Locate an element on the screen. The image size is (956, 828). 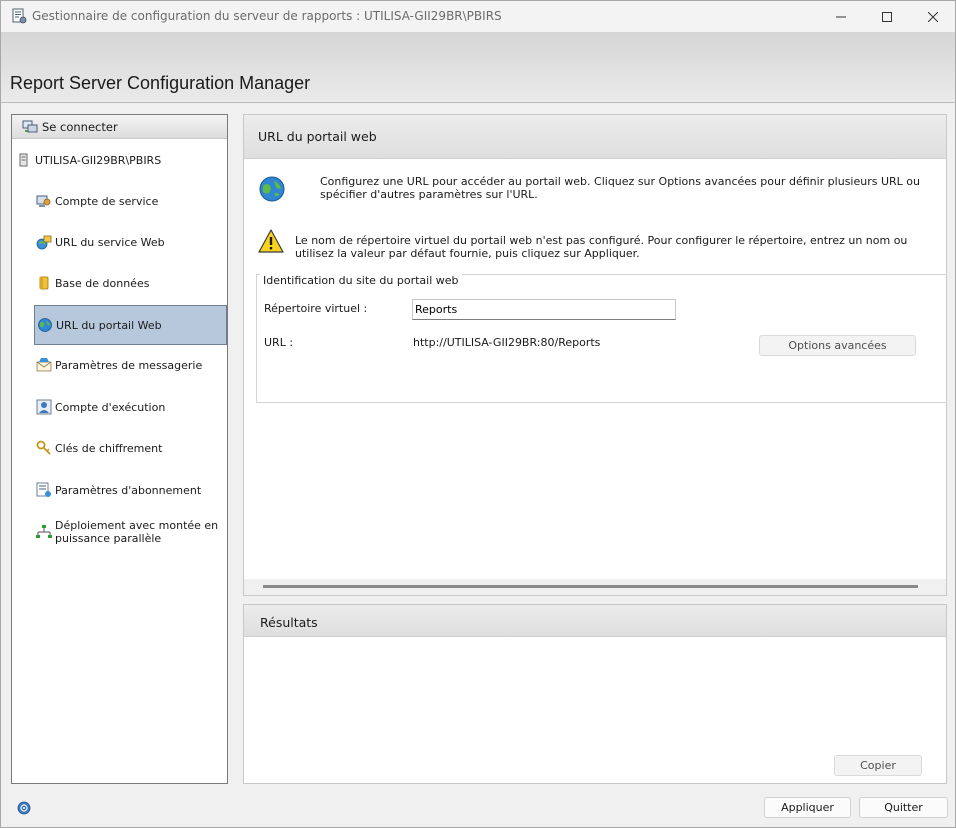
warning-icon is located at coordinates (271, 241).